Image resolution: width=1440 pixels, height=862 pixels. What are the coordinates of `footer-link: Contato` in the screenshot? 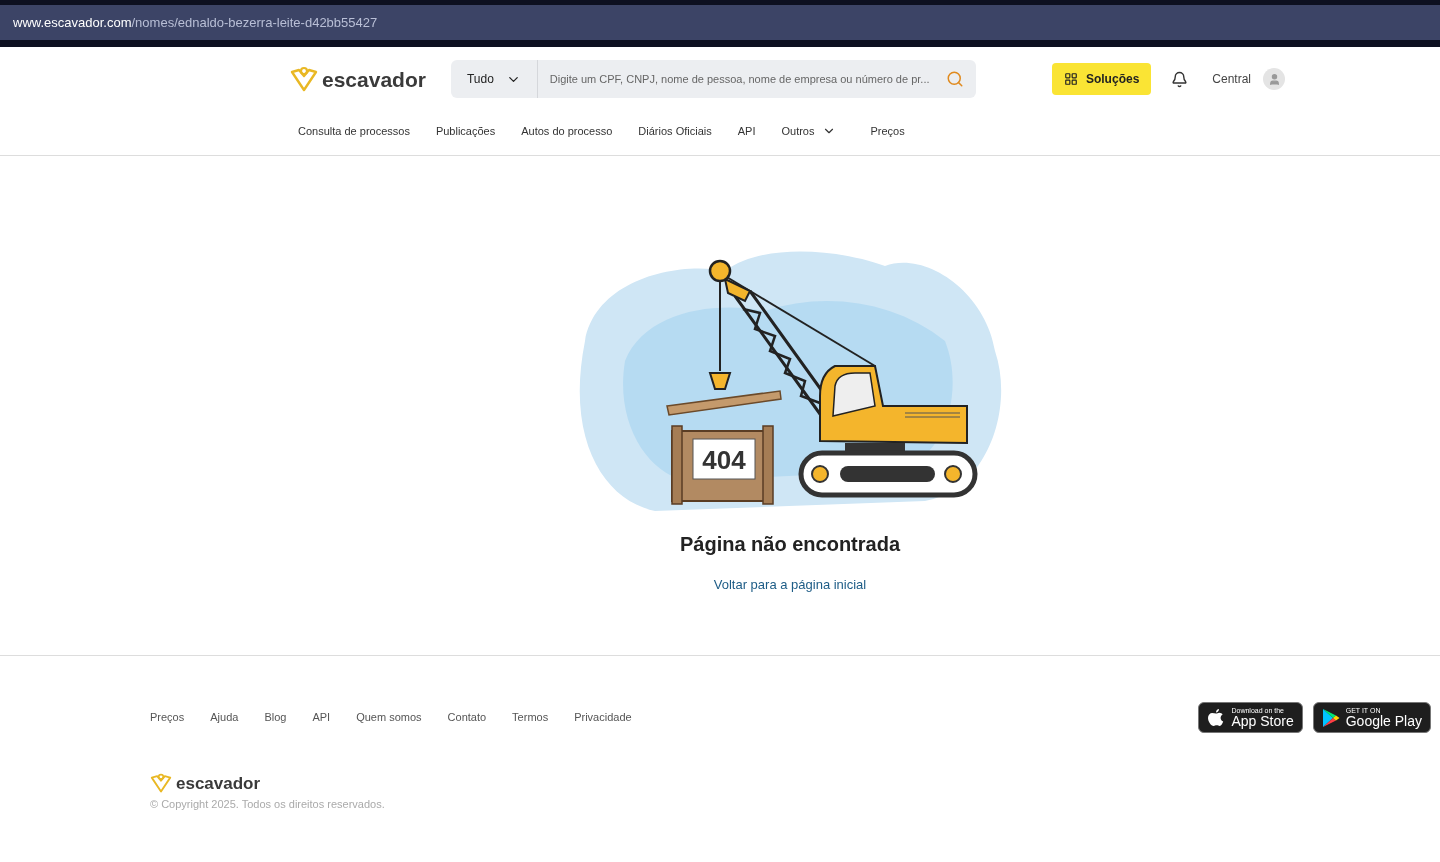 It's located at (467, 717).